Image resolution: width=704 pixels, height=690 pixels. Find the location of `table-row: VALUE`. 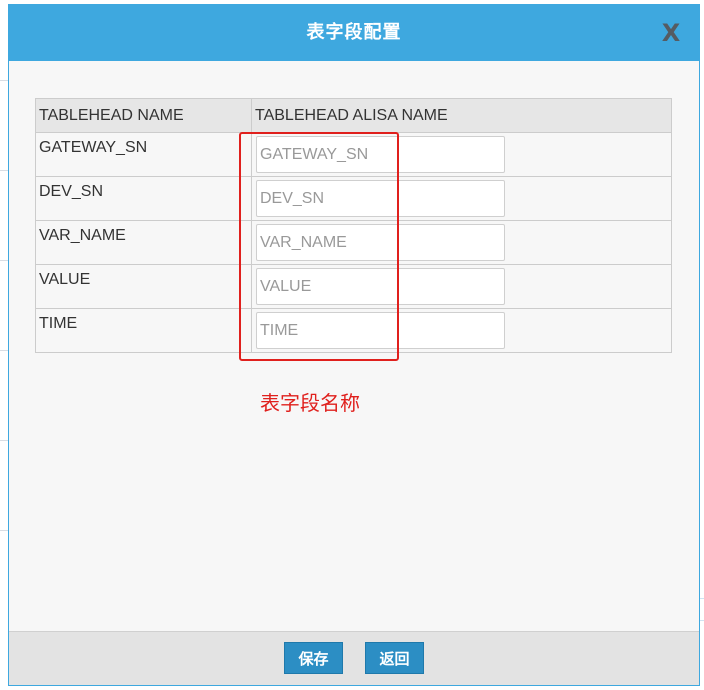

table-row: VALUE is located at coordinates (353, 286).